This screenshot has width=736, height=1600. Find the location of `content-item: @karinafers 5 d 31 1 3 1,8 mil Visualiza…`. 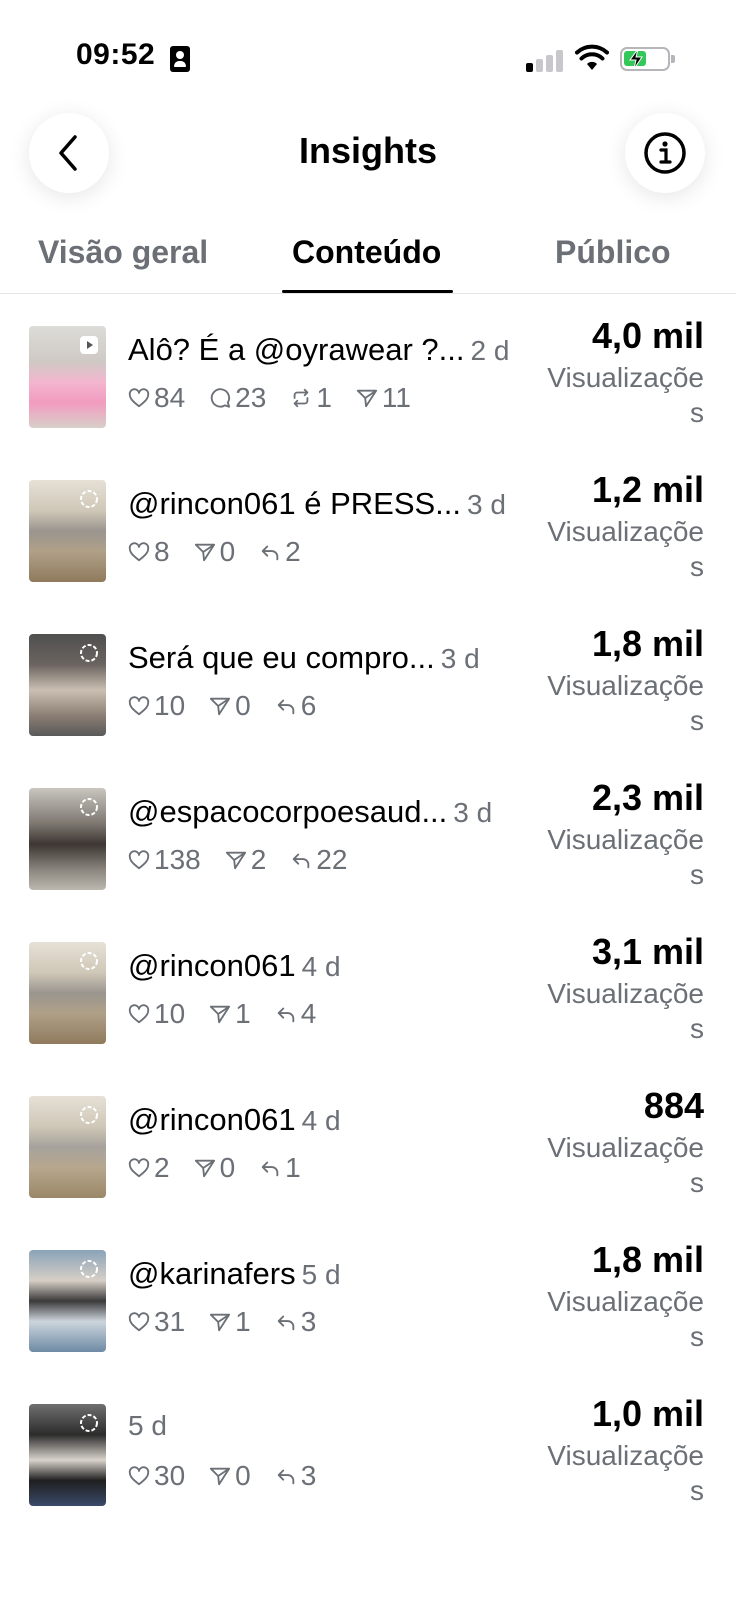

content-item: @karinafers 5 d 31 1 3 1,8 mil Visualiza… is located at coordinates (368, 1295).